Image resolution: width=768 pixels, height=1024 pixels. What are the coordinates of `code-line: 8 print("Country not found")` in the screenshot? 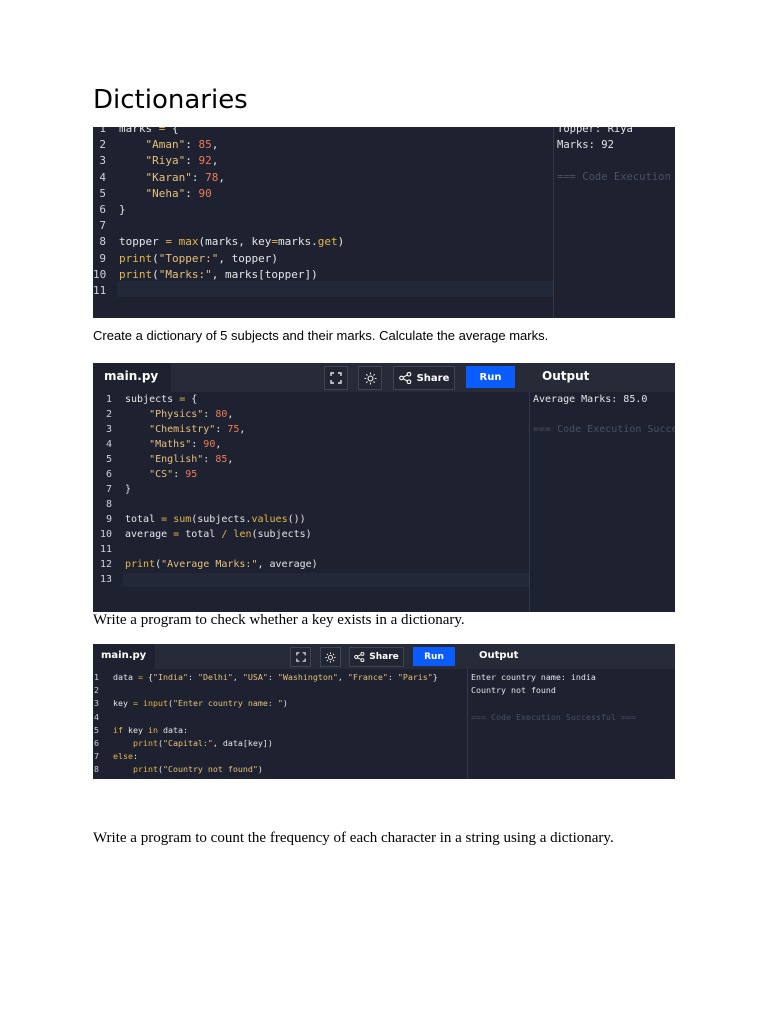 It's located at (280, 769).